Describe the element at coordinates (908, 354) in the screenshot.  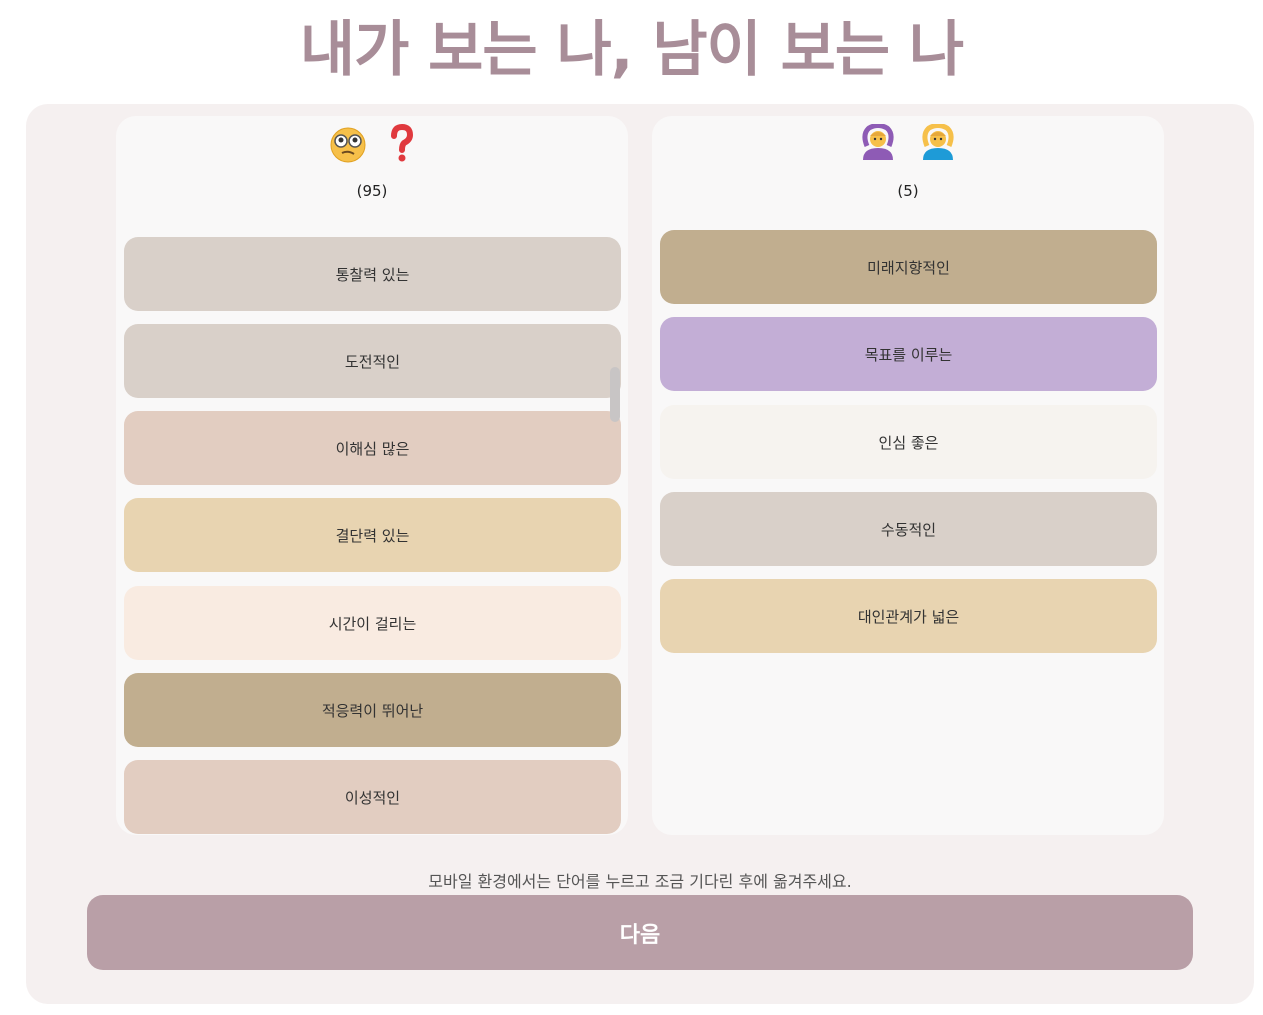
I see `word-chip: 목표를 이루는` at that location.